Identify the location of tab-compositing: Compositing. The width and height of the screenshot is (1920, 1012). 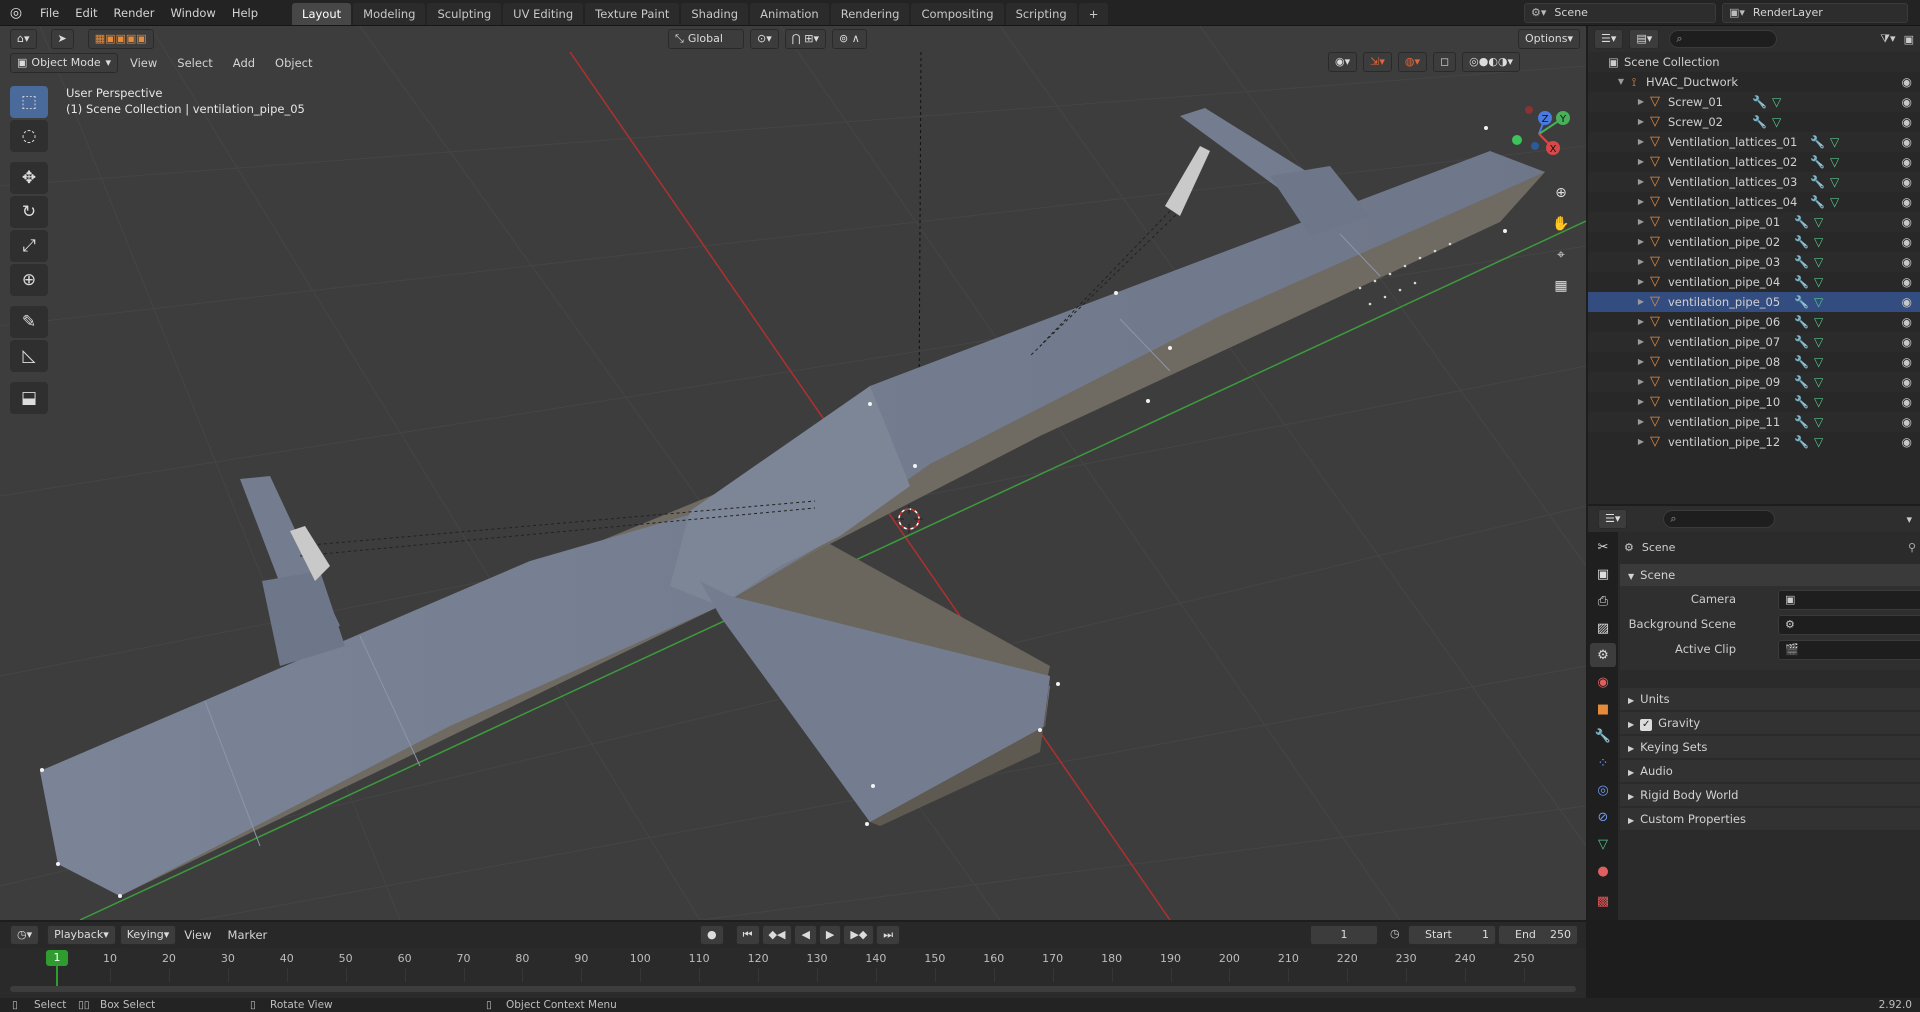
(957, 14).